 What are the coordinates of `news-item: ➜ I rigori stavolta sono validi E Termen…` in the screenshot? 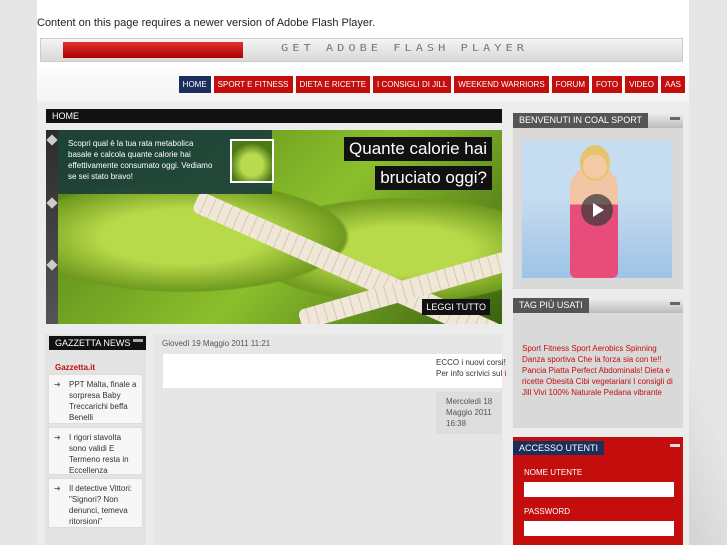 It's located at (95, 451).